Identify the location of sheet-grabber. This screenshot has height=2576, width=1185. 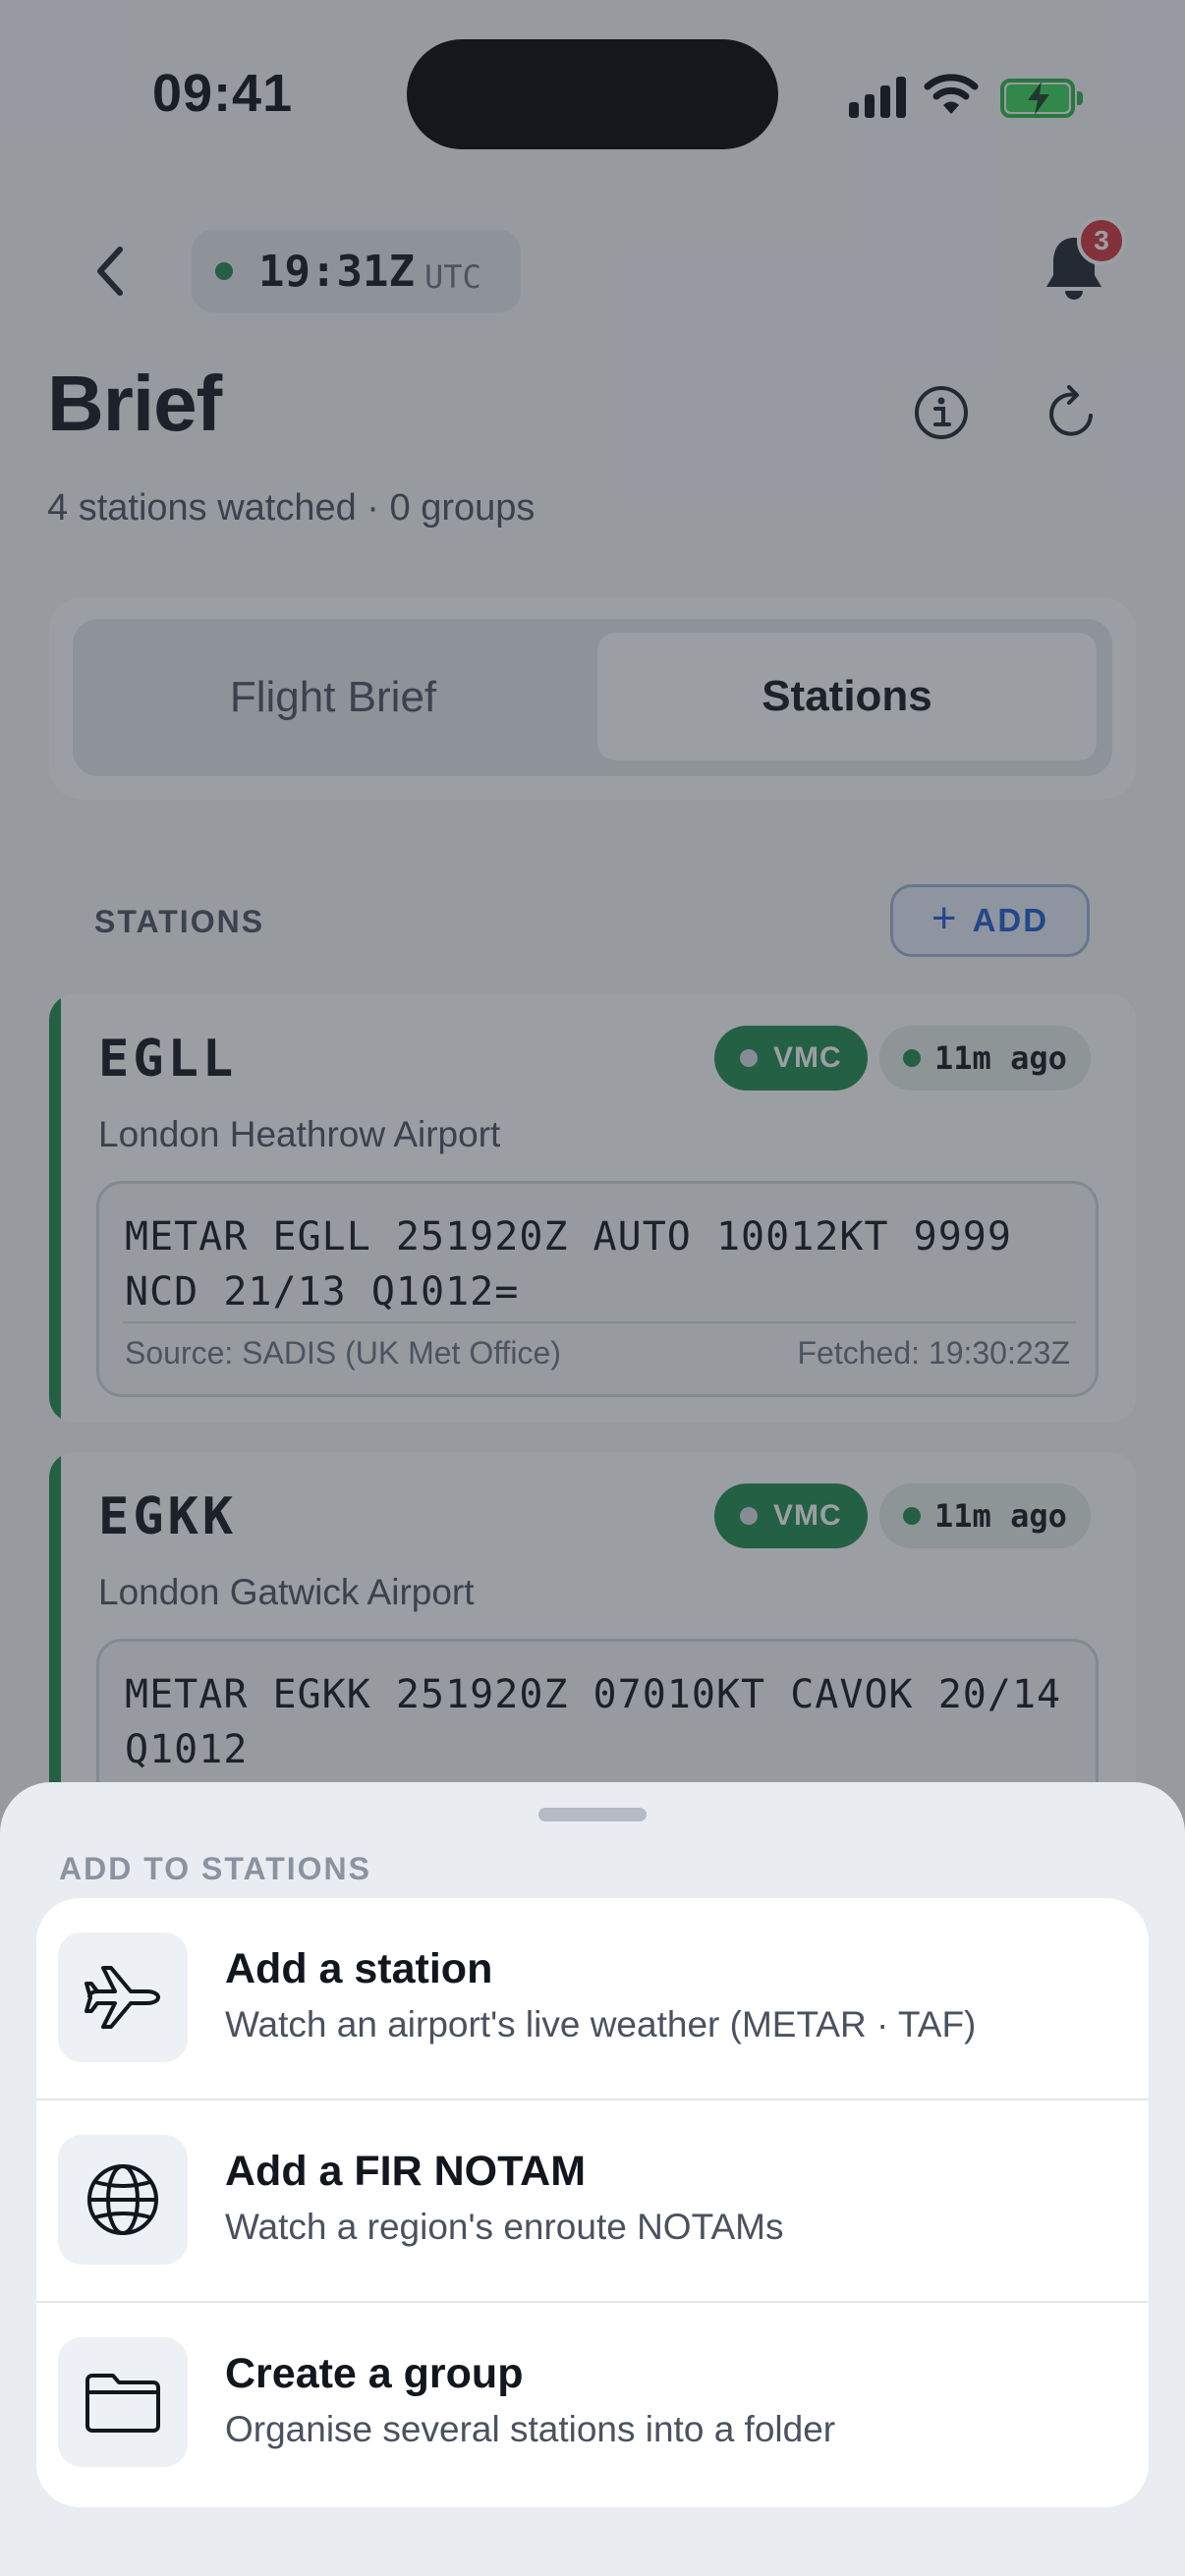
(592, 1814).